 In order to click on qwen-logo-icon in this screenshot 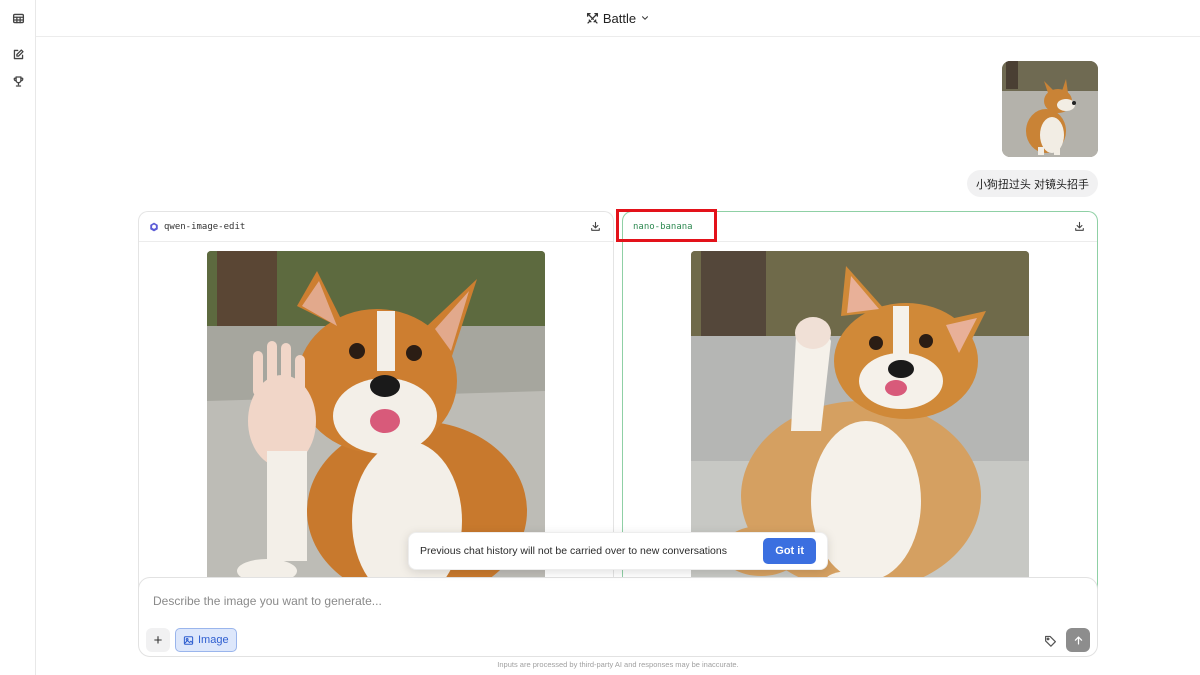, I will do `click(154, 226)`.